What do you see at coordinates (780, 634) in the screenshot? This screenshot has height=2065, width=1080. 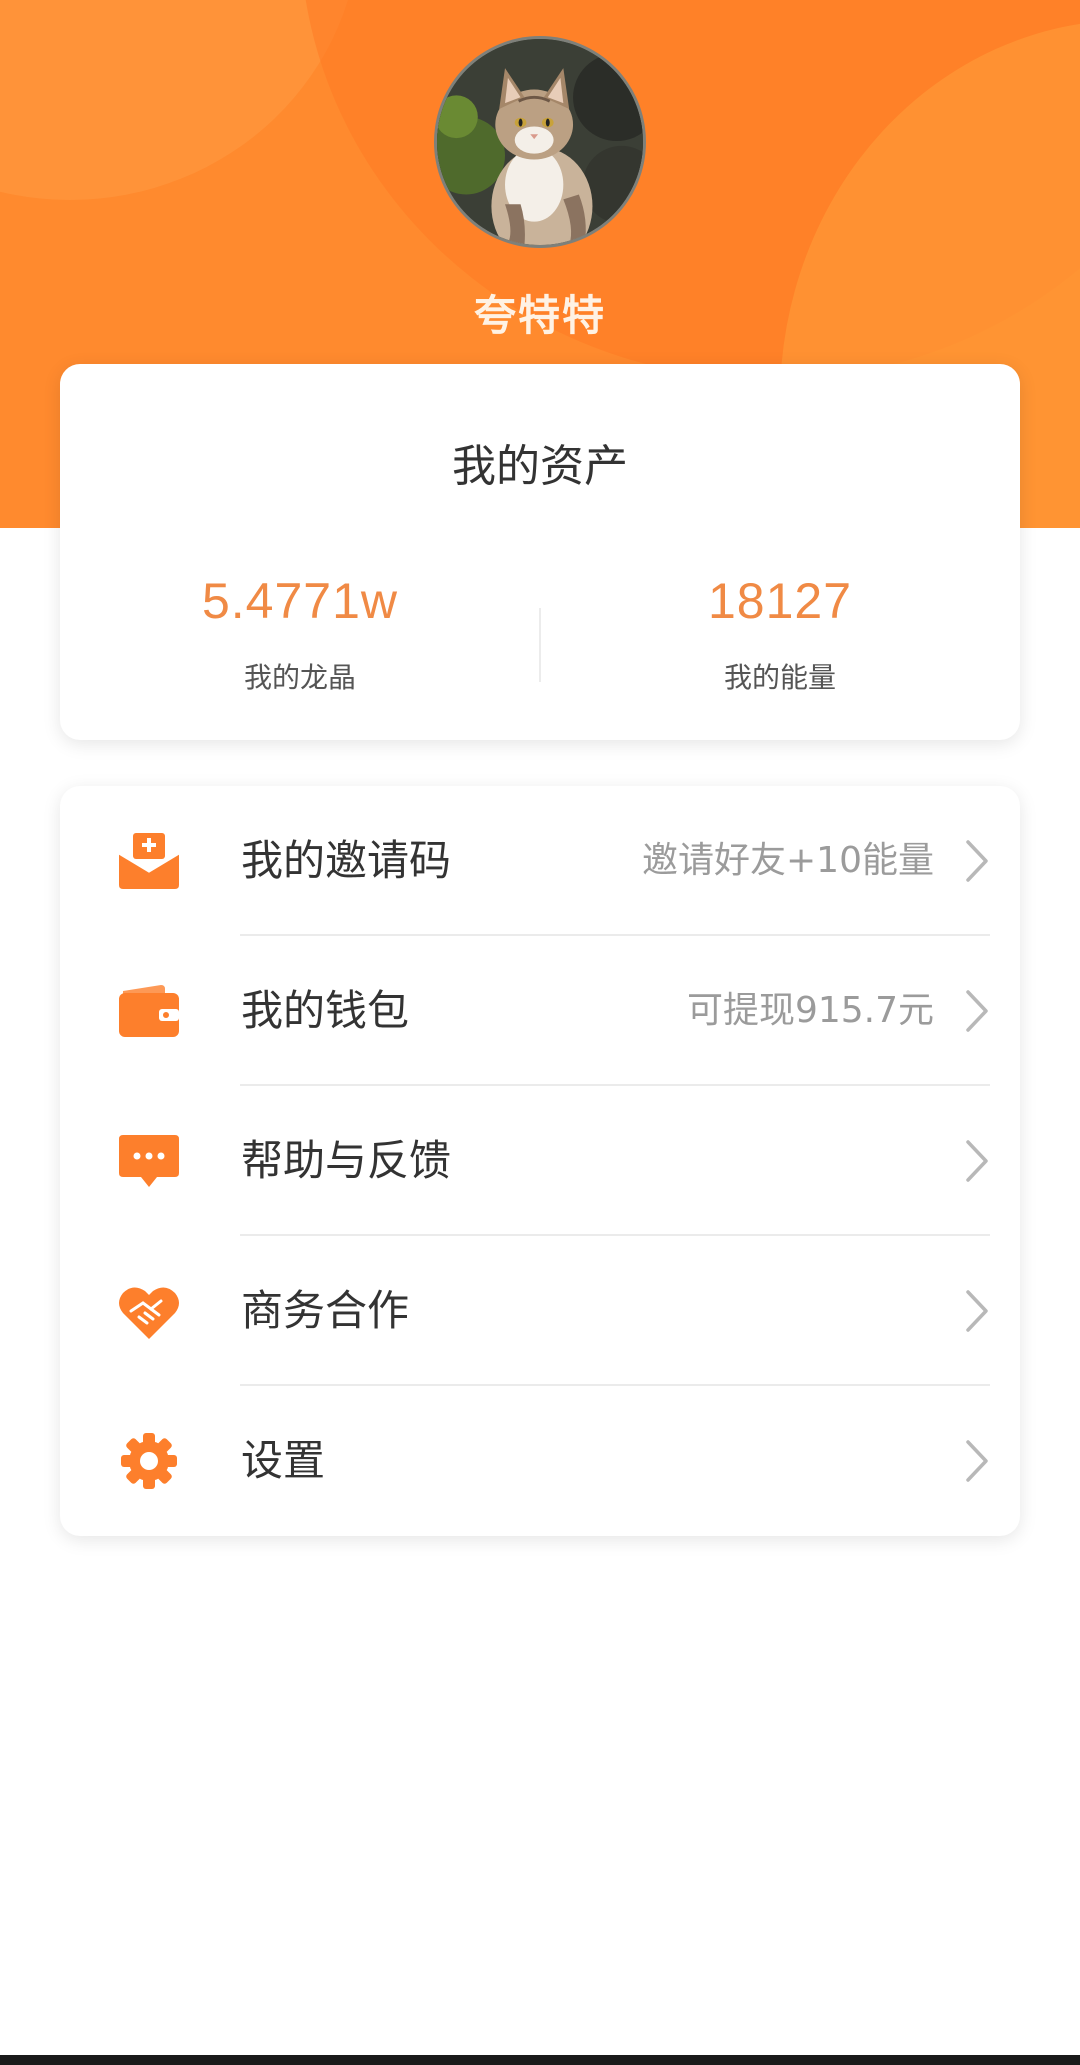 I see `energy-stat: 18127 我的能量` at bounding box center [780, 634].